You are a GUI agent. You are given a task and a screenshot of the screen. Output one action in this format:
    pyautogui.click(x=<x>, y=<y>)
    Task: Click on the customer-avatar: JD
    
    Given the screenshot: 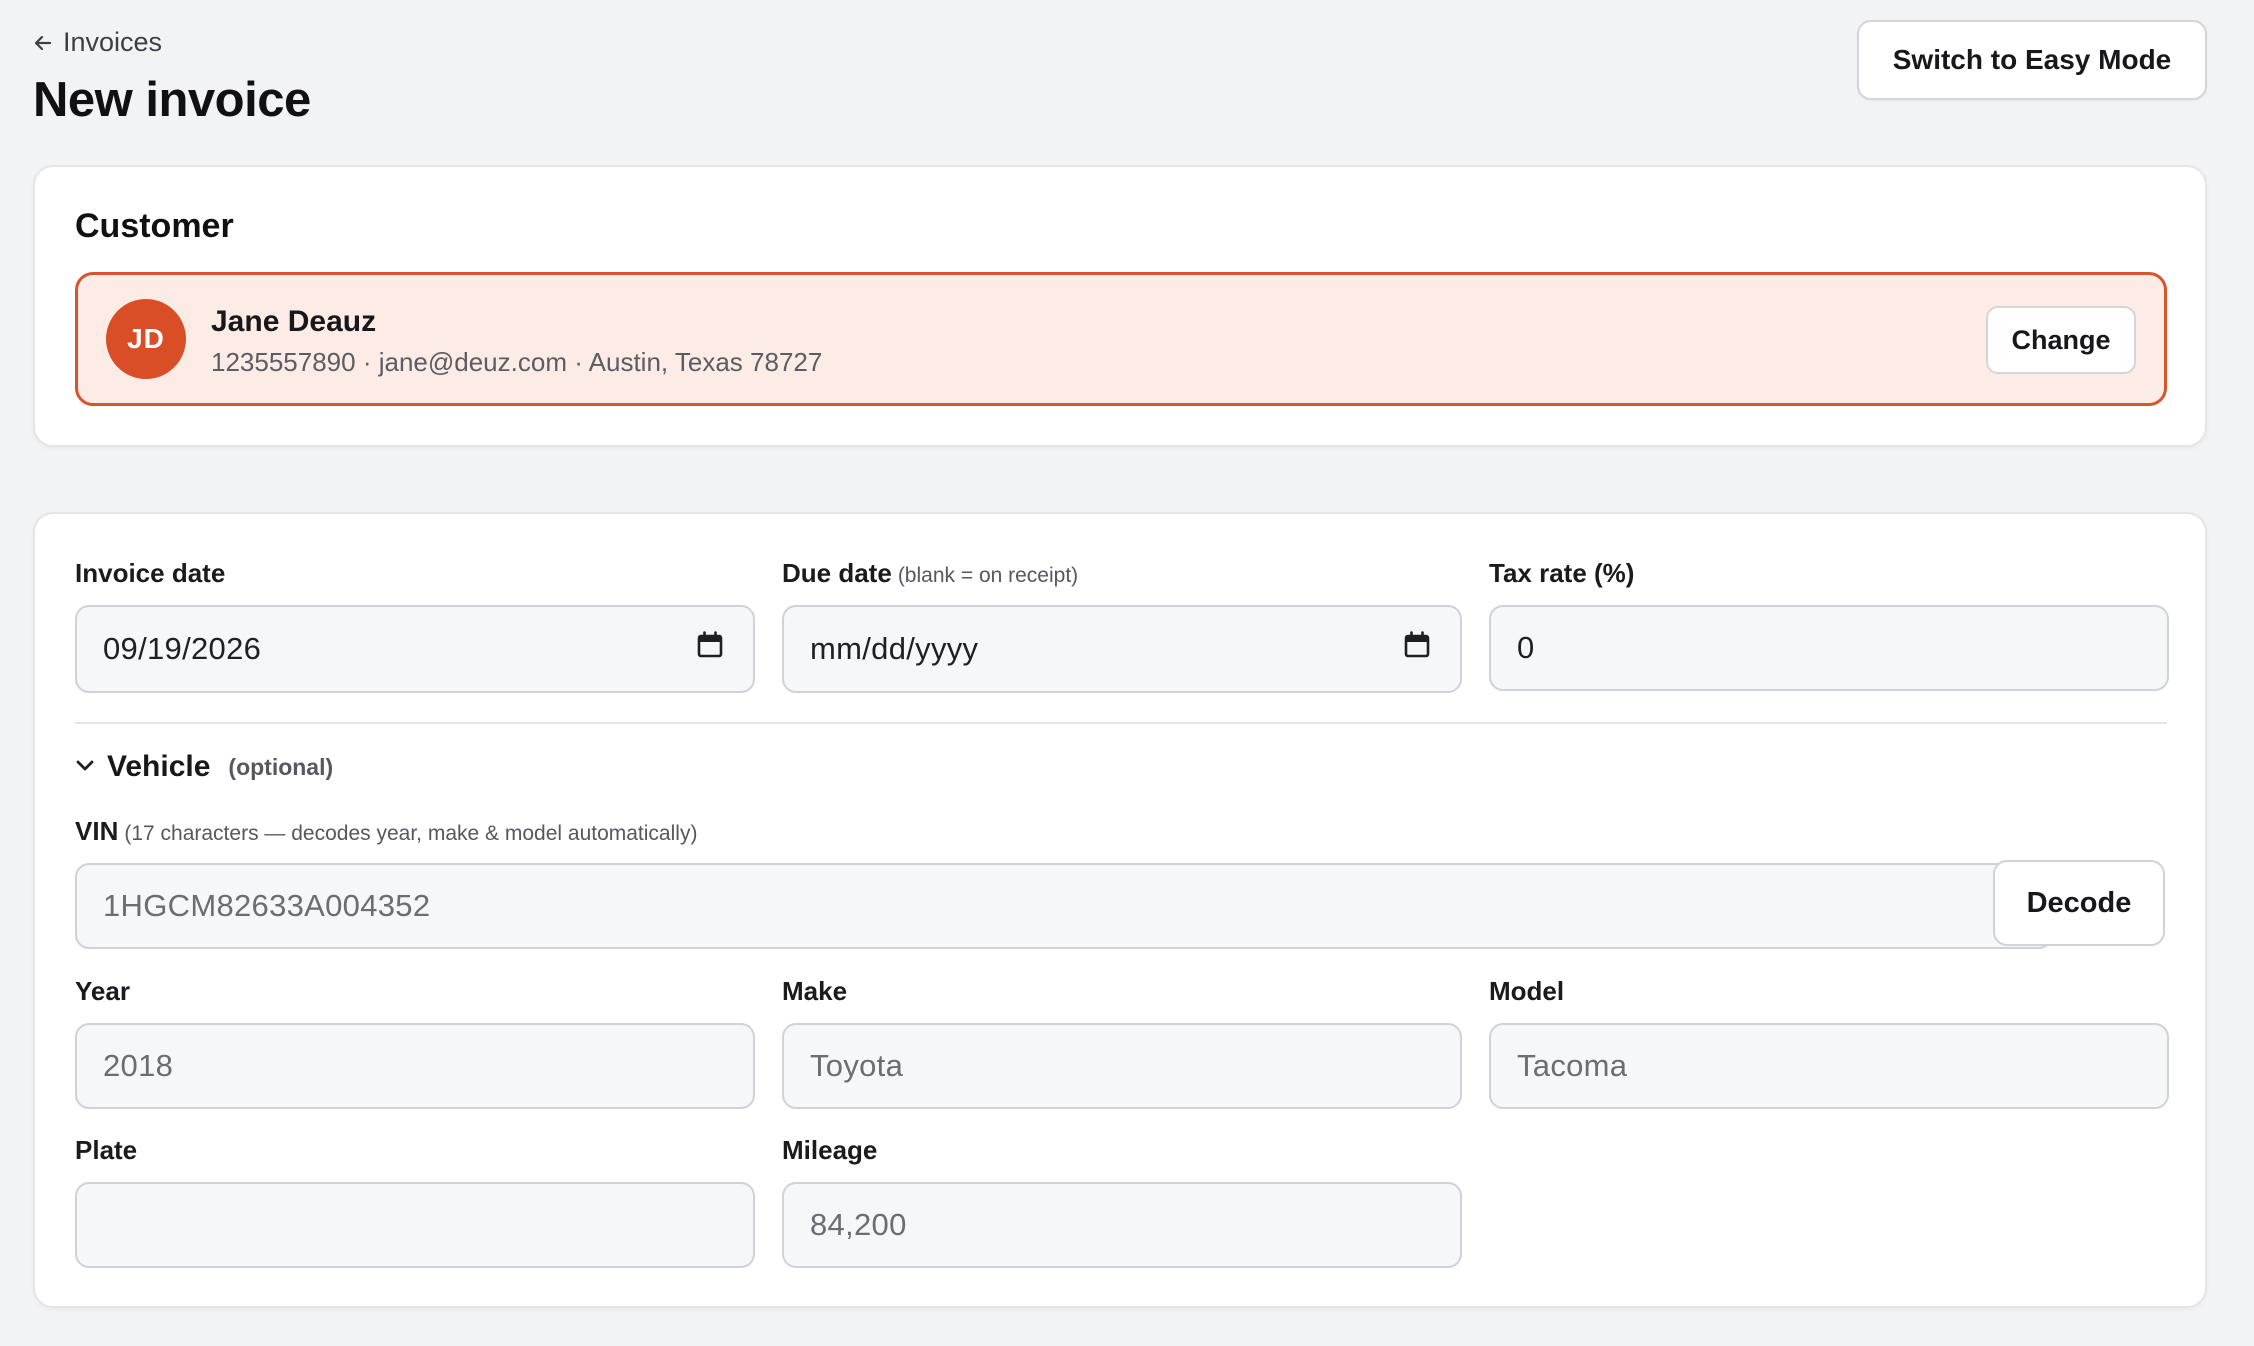 What is the action you would take?
    pyautogui.click(x=146, y=339)
    